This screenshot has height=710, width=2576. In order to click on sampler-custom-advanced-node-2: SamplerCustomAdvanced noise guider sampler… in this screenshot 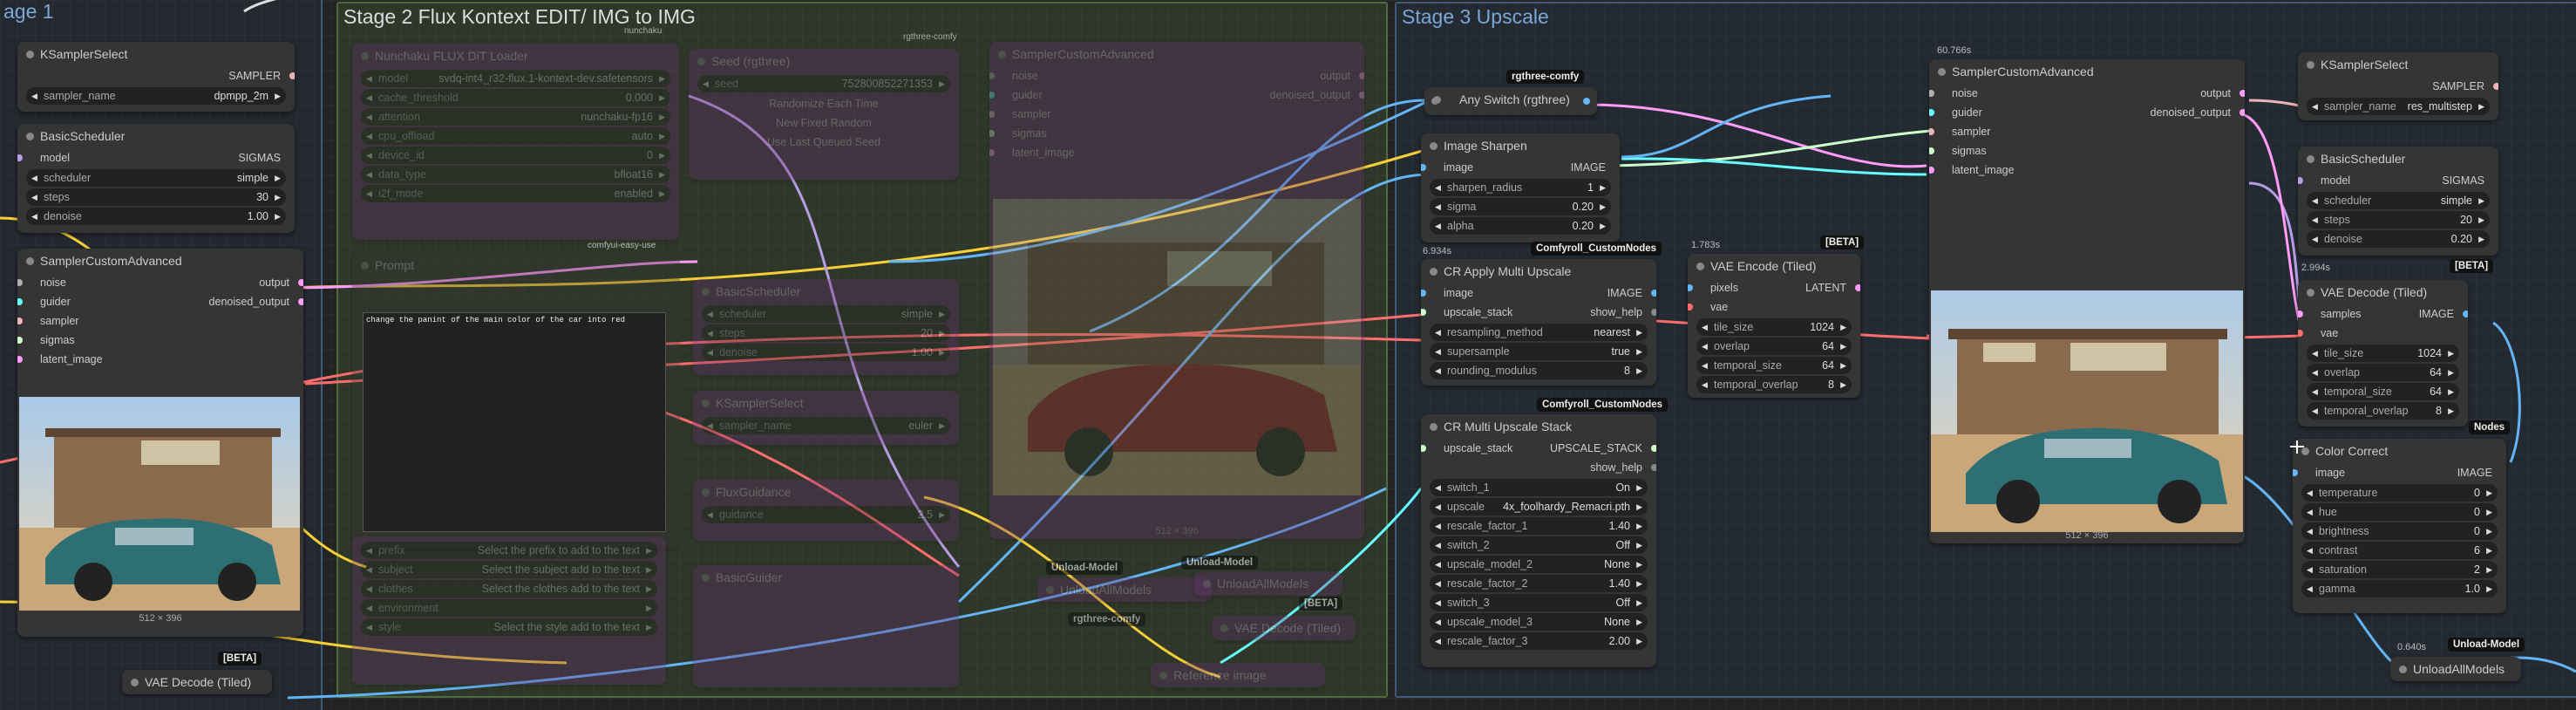, I will do `click(1176, 291)`.